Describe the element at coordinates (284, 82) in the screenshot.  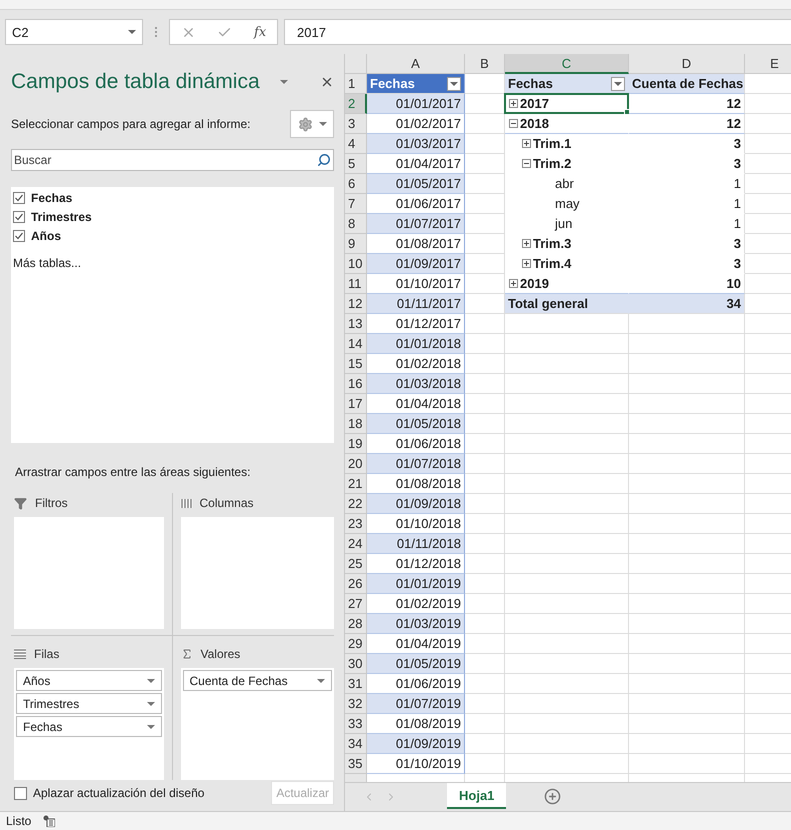
I see `pane-options-caret-icon` at that location.